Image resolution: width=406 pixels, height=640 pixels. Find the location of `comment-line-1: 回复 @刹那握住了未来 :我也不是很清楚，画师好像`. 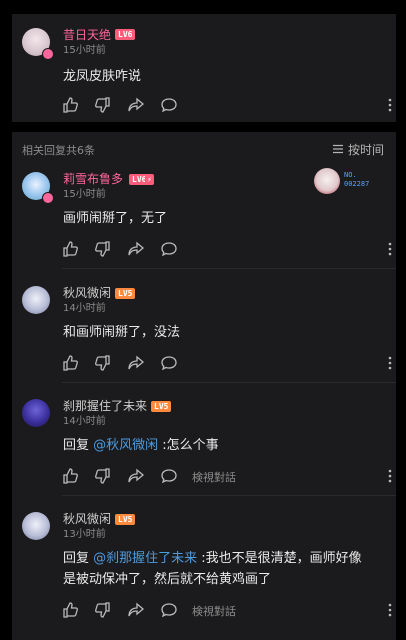

comment-line-1: 回复 @刹那握住了未来 :我也不是很清楚，画师好像 is located at coordinates (226, 558).